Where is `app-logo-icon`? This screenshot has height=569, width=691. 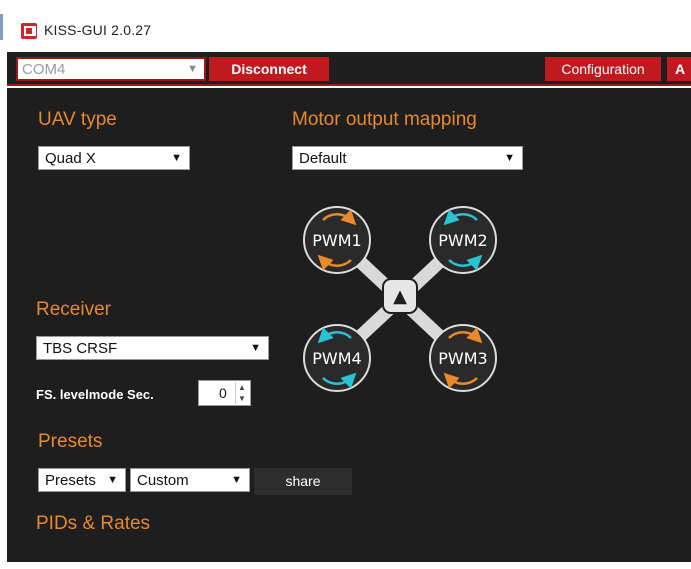
app-logo-icon is located at coordinates (29, 31).